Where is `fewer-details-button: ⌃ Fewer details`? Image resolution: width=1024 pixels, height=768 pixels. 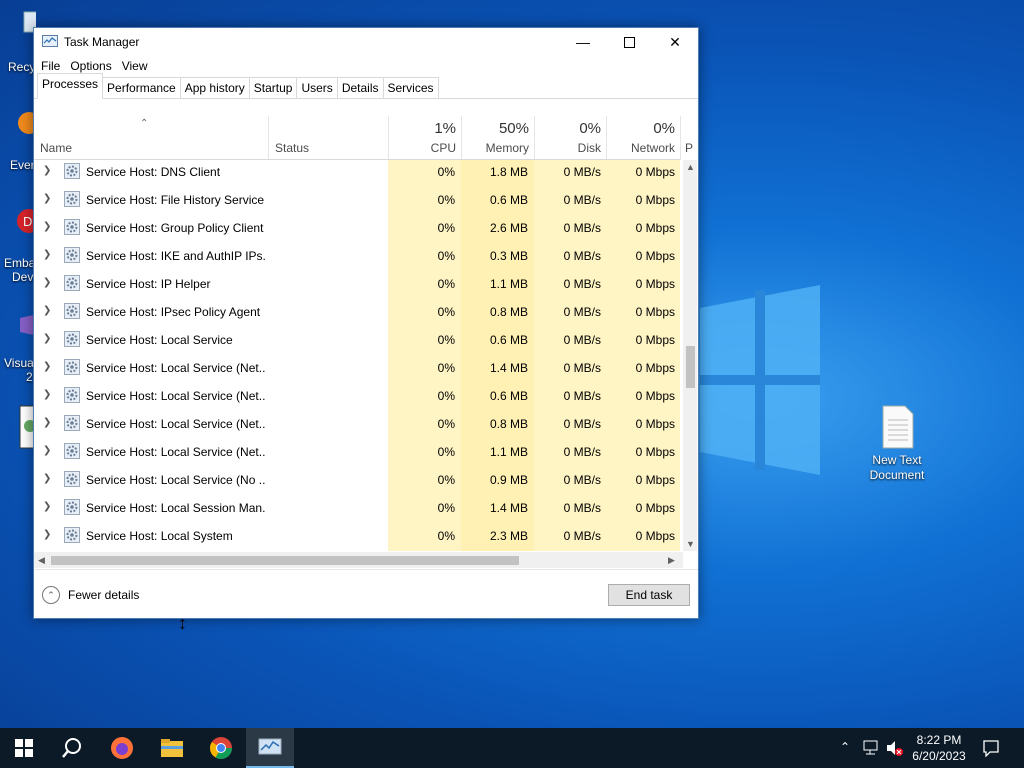 fewer-details-button: ⌃ Fewer details is located at coordinates (90, 595).